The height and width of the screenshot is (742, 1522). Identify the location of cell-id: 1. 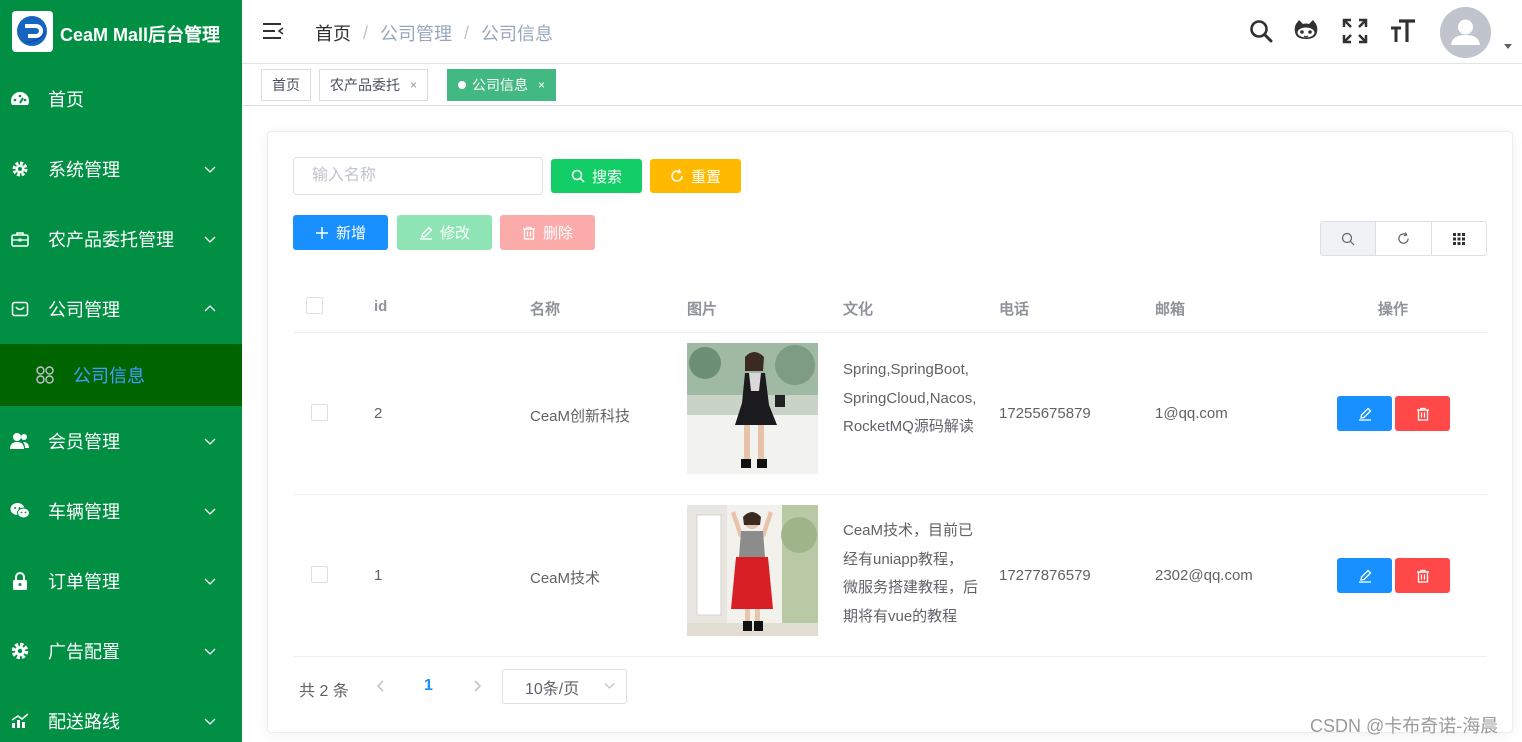
(378, 575).